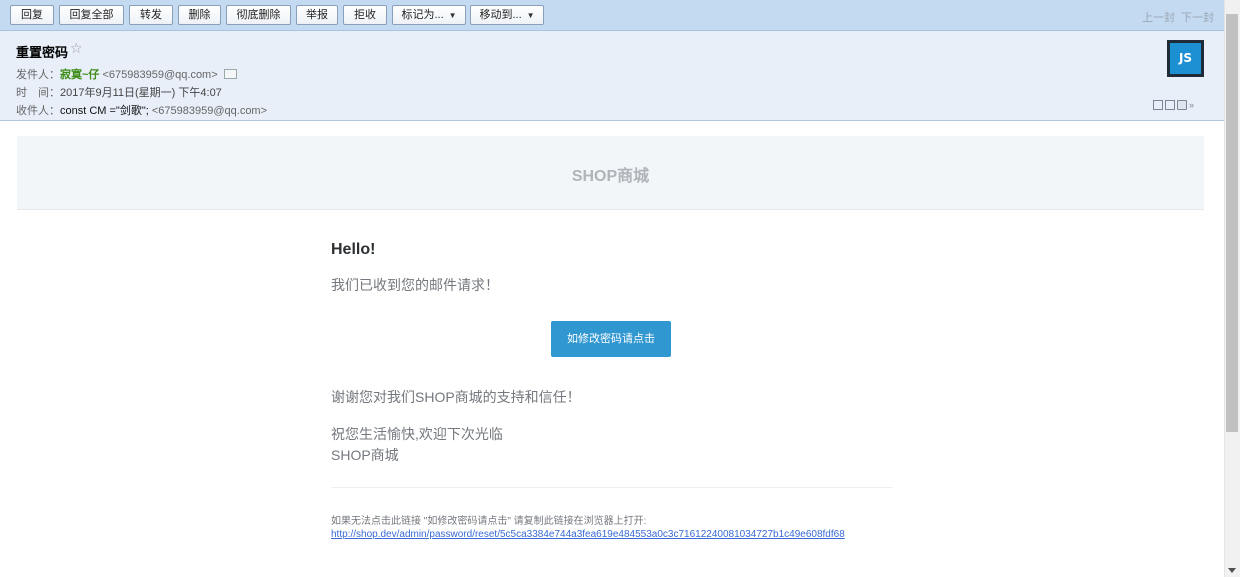 This screenshot has height=577, width=1240. I want to click on print-icon, so click(1182, 104).